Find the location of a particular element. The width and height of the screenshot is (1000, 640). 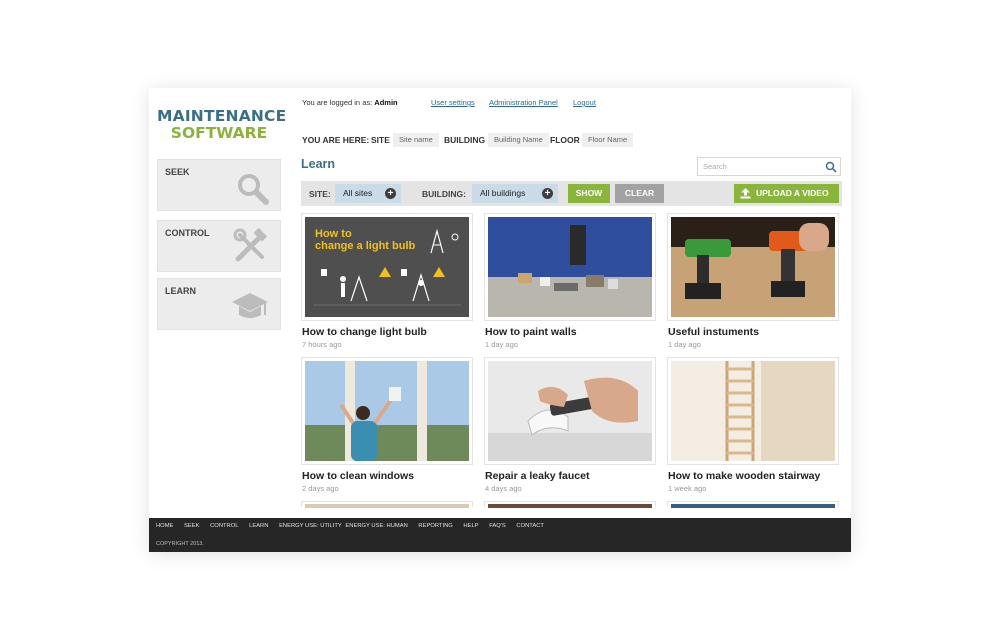

breadcrumb-site: Site name is located at coordinates (416, 140).